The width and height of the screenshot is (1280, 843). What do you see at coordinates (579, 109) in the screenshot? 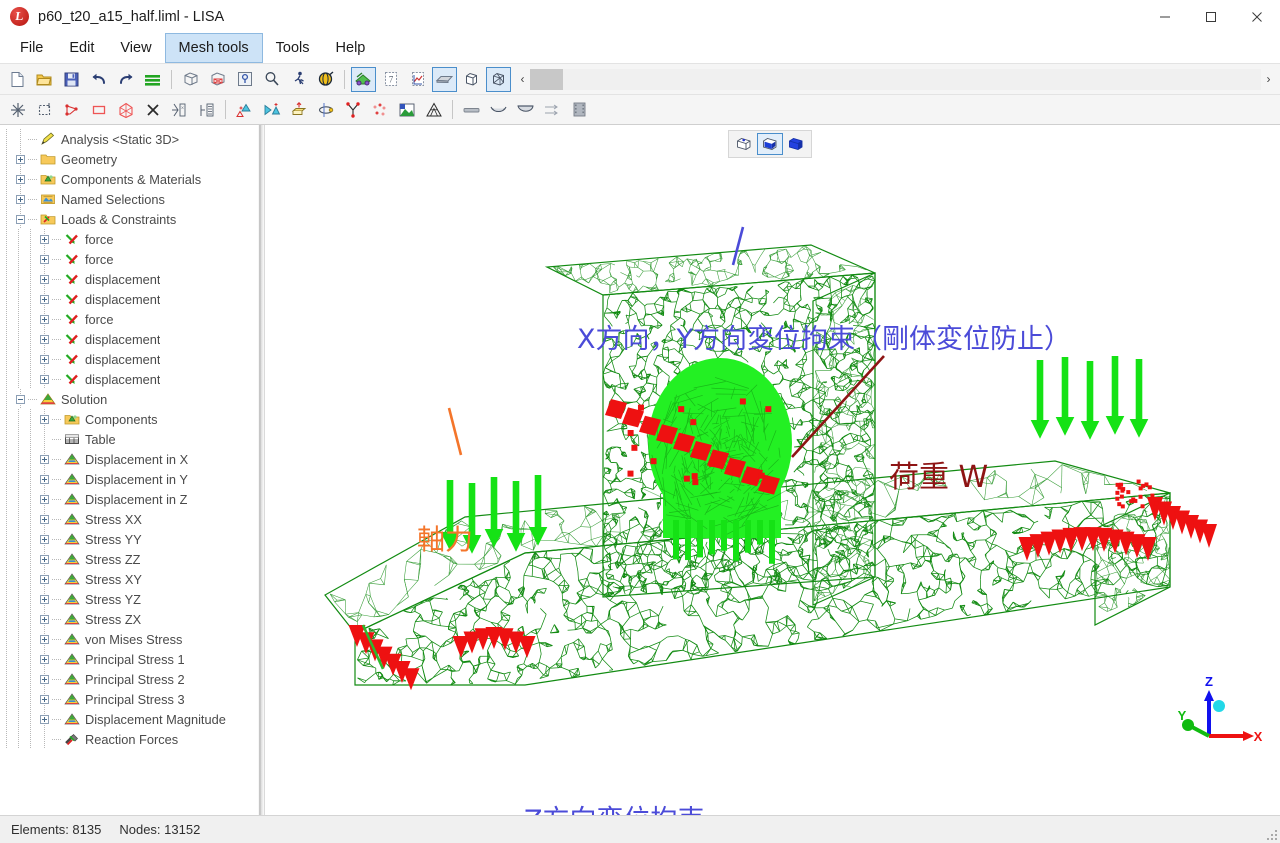
I see `film-strip-button` at bounding box center [579, 109].